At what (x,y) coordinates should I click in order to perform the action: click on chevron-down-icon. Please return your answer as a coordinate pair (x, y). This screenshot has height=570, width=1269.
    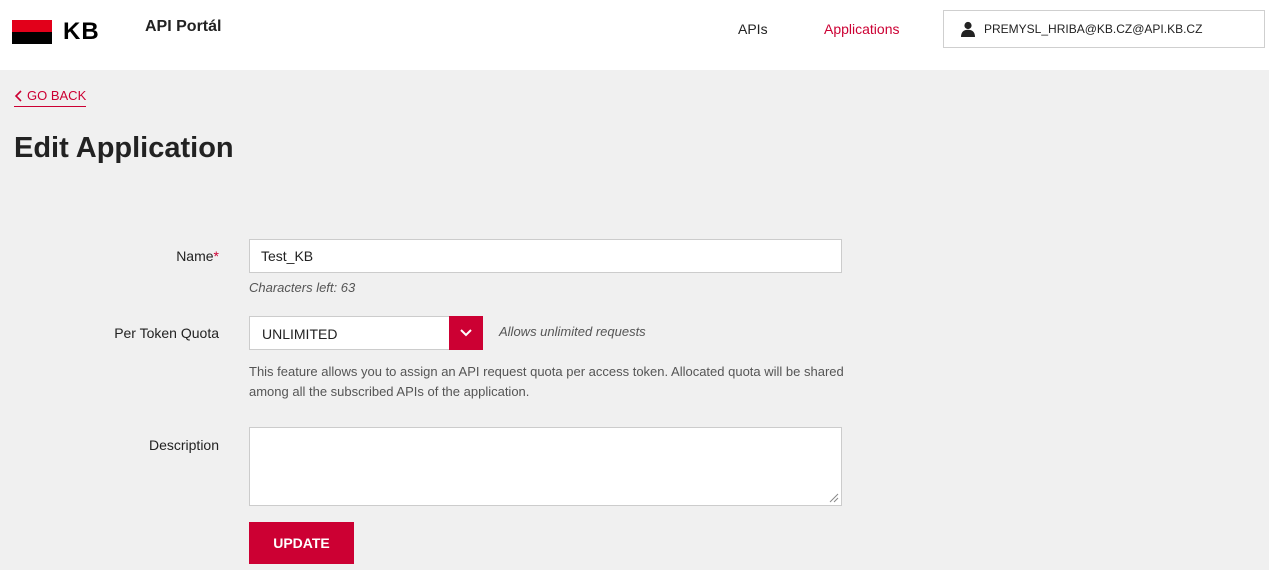
    Looking at the image, I should click on (466, 333).